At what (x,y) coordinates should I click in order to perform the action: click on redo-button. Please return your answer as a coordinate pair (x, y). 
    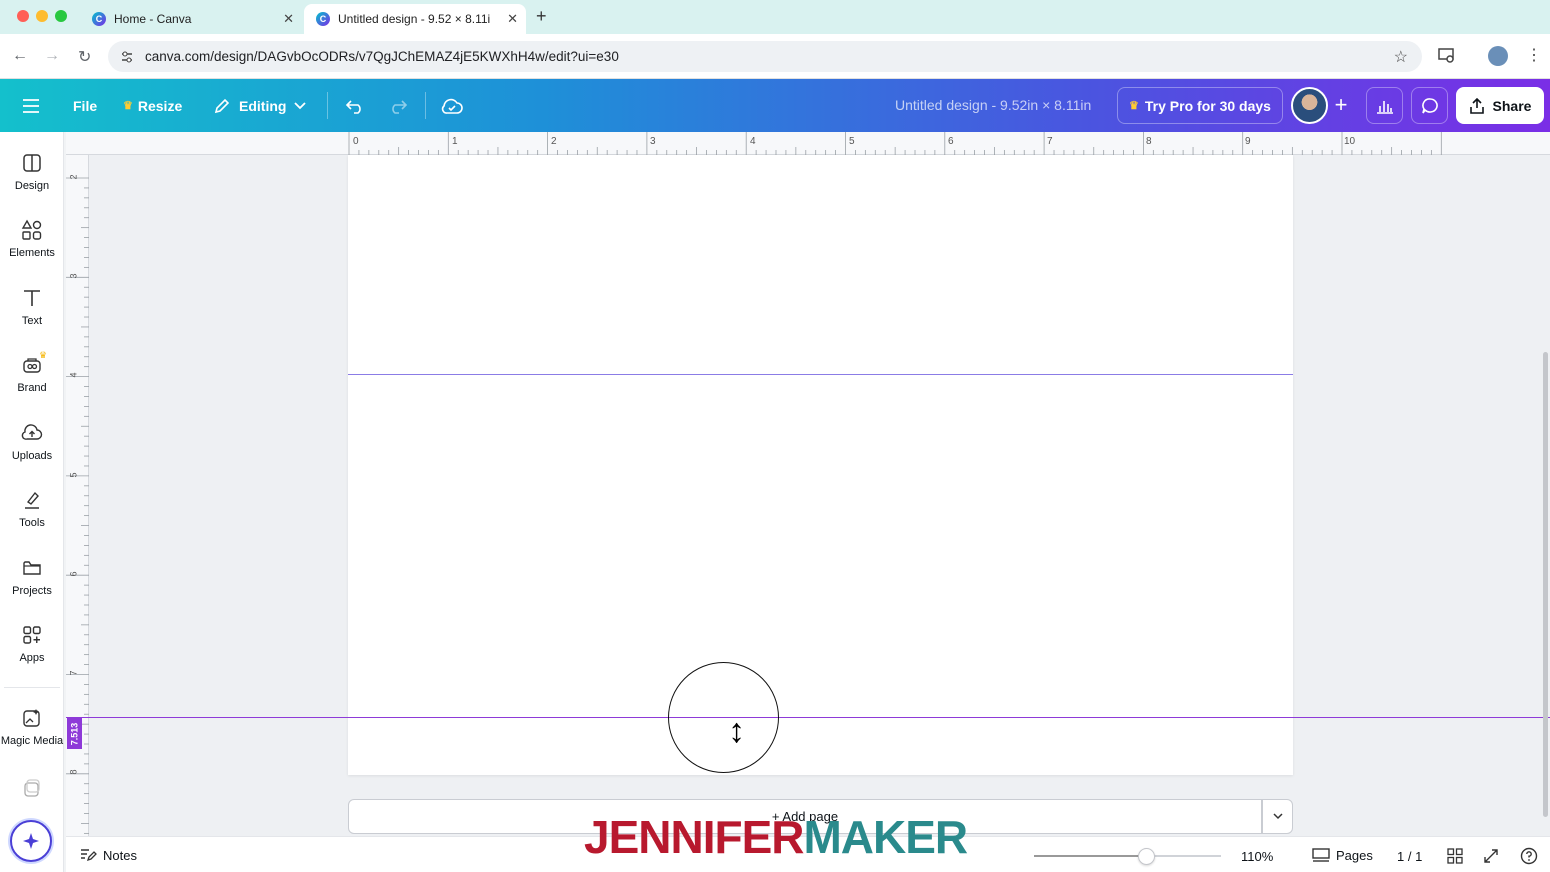
    Looking at the image, I should click on (398, 105).